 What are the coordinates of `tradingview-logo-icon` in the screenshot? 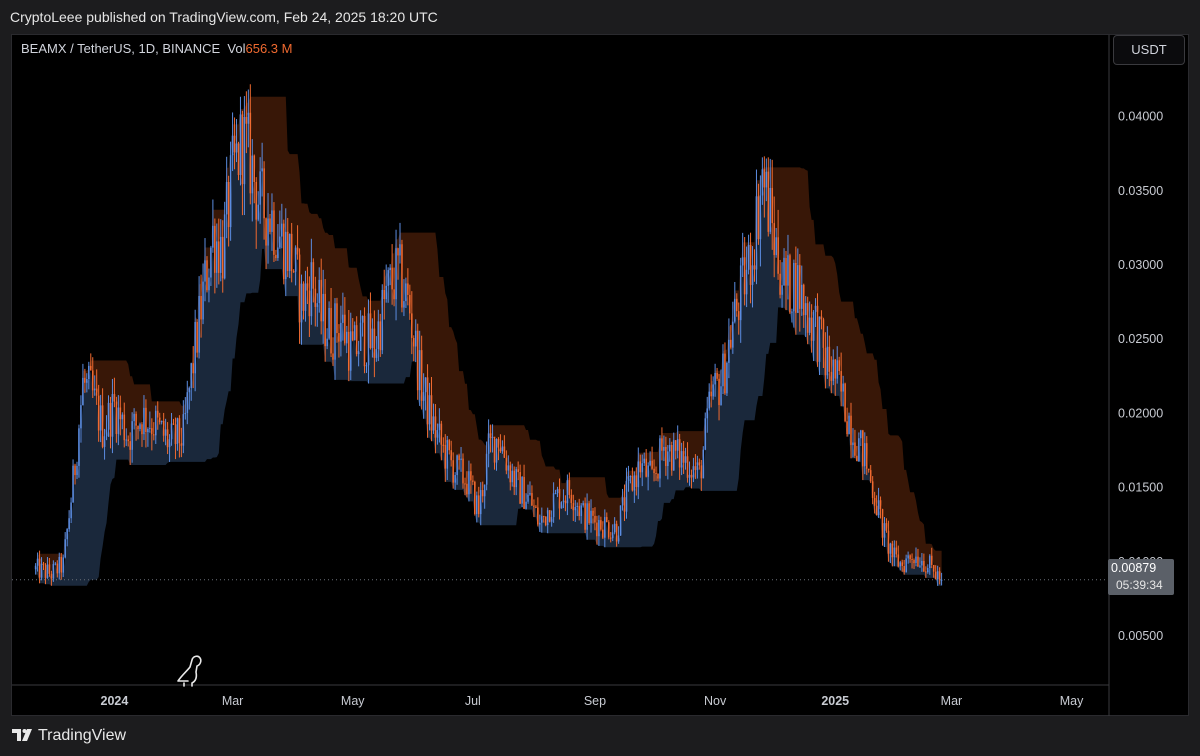 It's located at (24, 735).